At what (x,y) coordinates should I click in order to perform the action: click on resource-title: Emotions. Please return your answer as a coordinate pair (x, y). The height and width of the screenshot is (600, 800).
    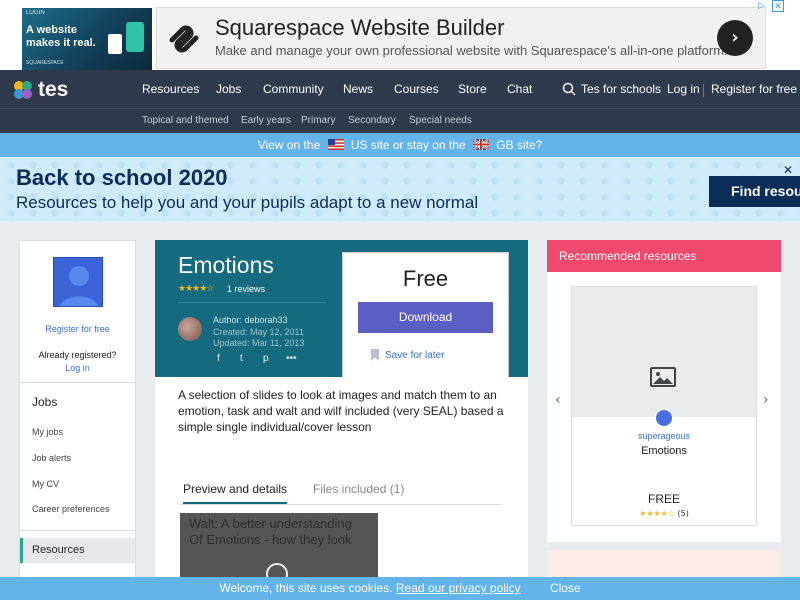
    Looking at the image, I should click on (226, 265).